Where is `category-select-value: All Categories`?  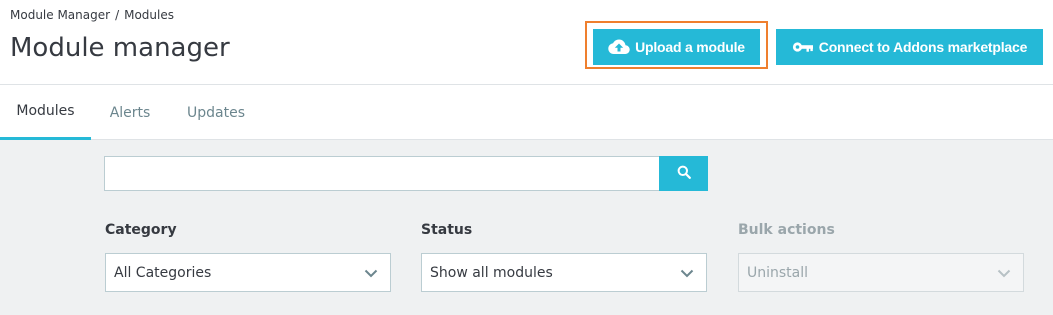 category-select-value: All Categories is located at coordinates (163, 272).